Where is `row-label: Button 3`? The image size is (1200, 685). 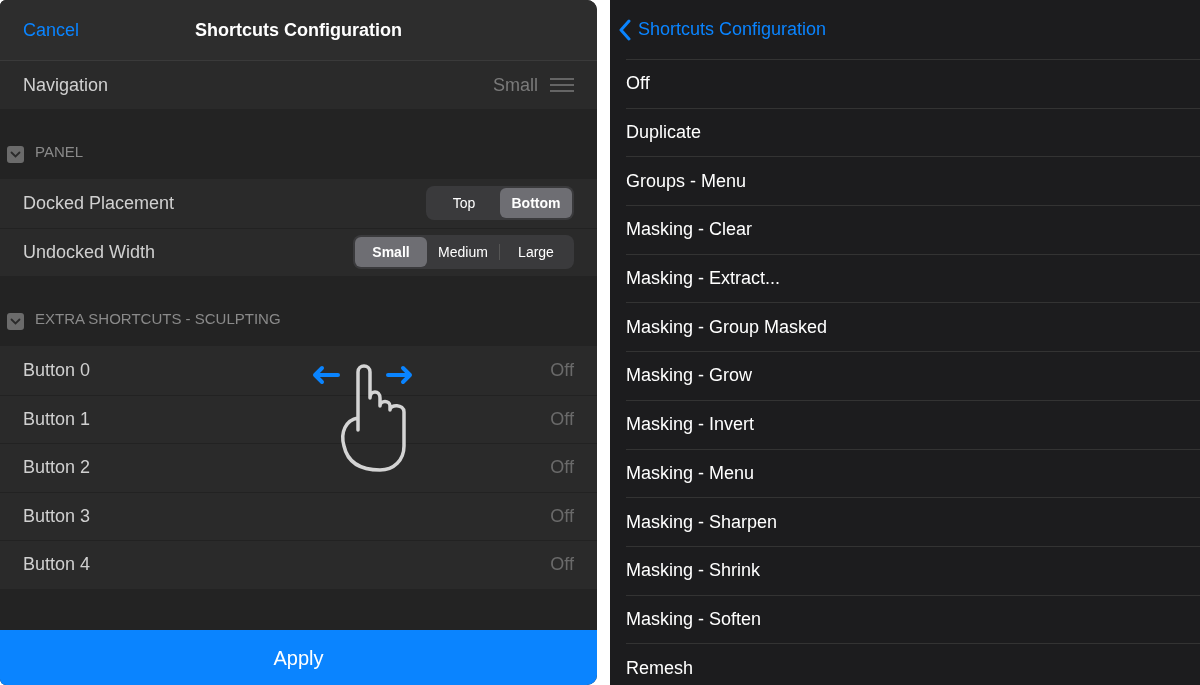
row-label: Button 3 is located at coordinates (57, 516).